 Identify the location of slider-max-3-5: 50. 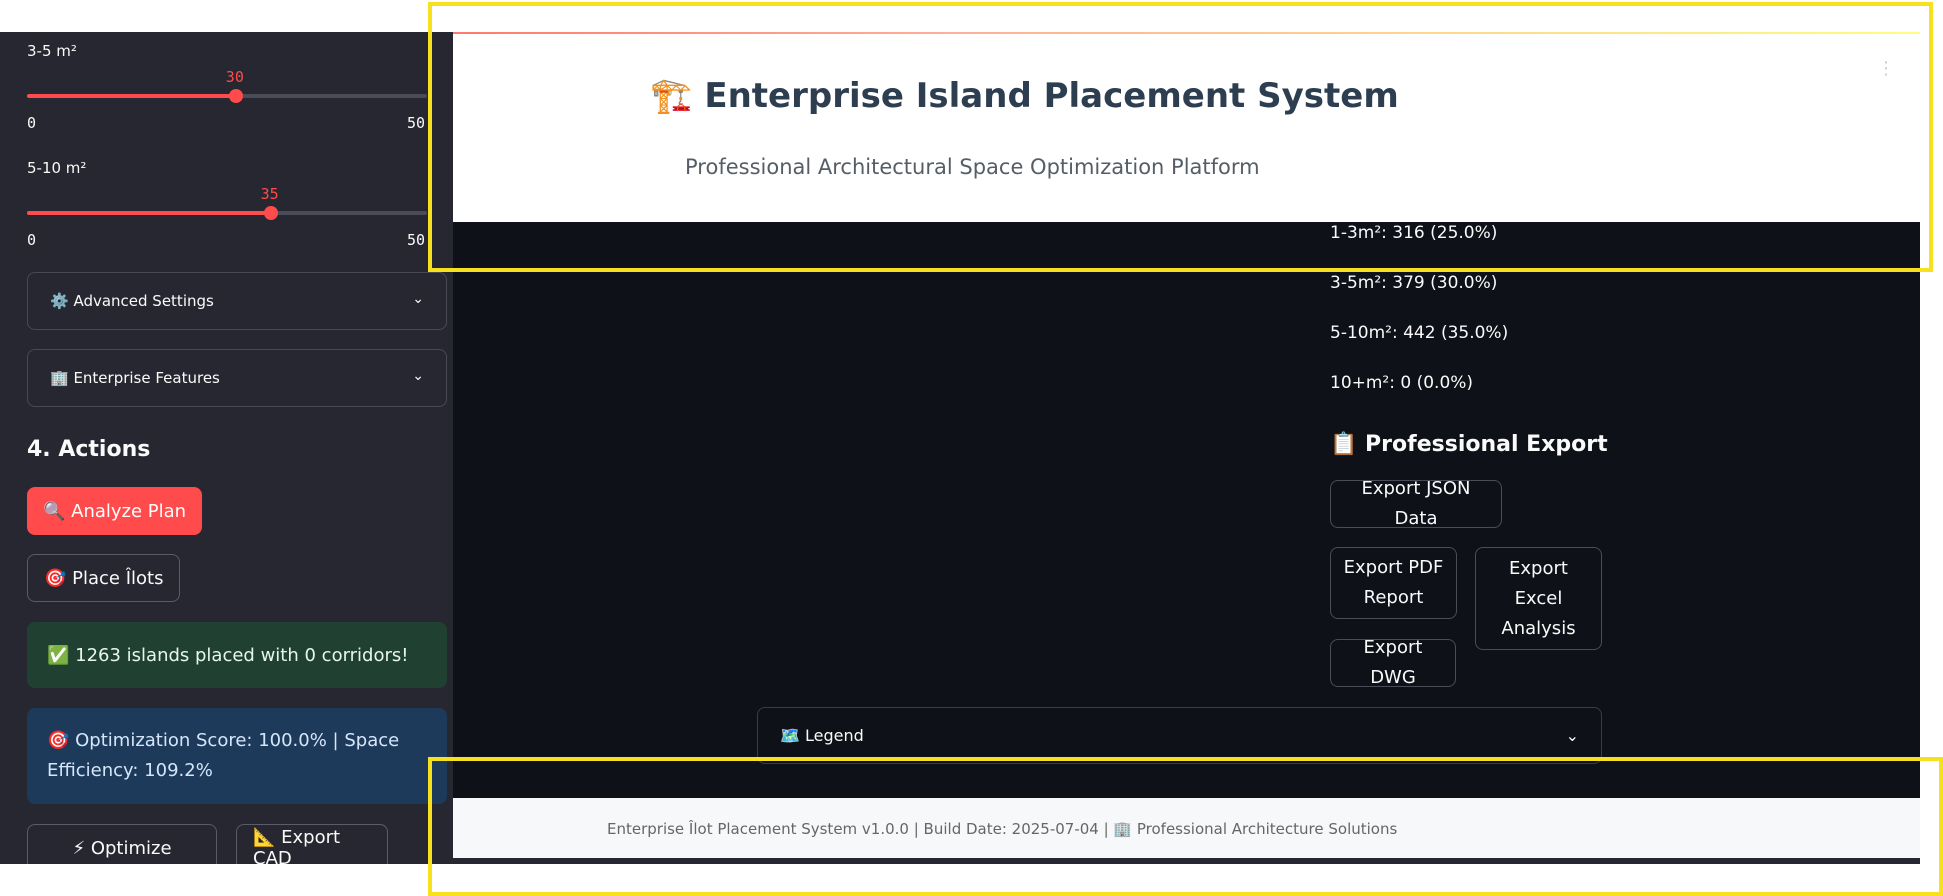
(416, 123).